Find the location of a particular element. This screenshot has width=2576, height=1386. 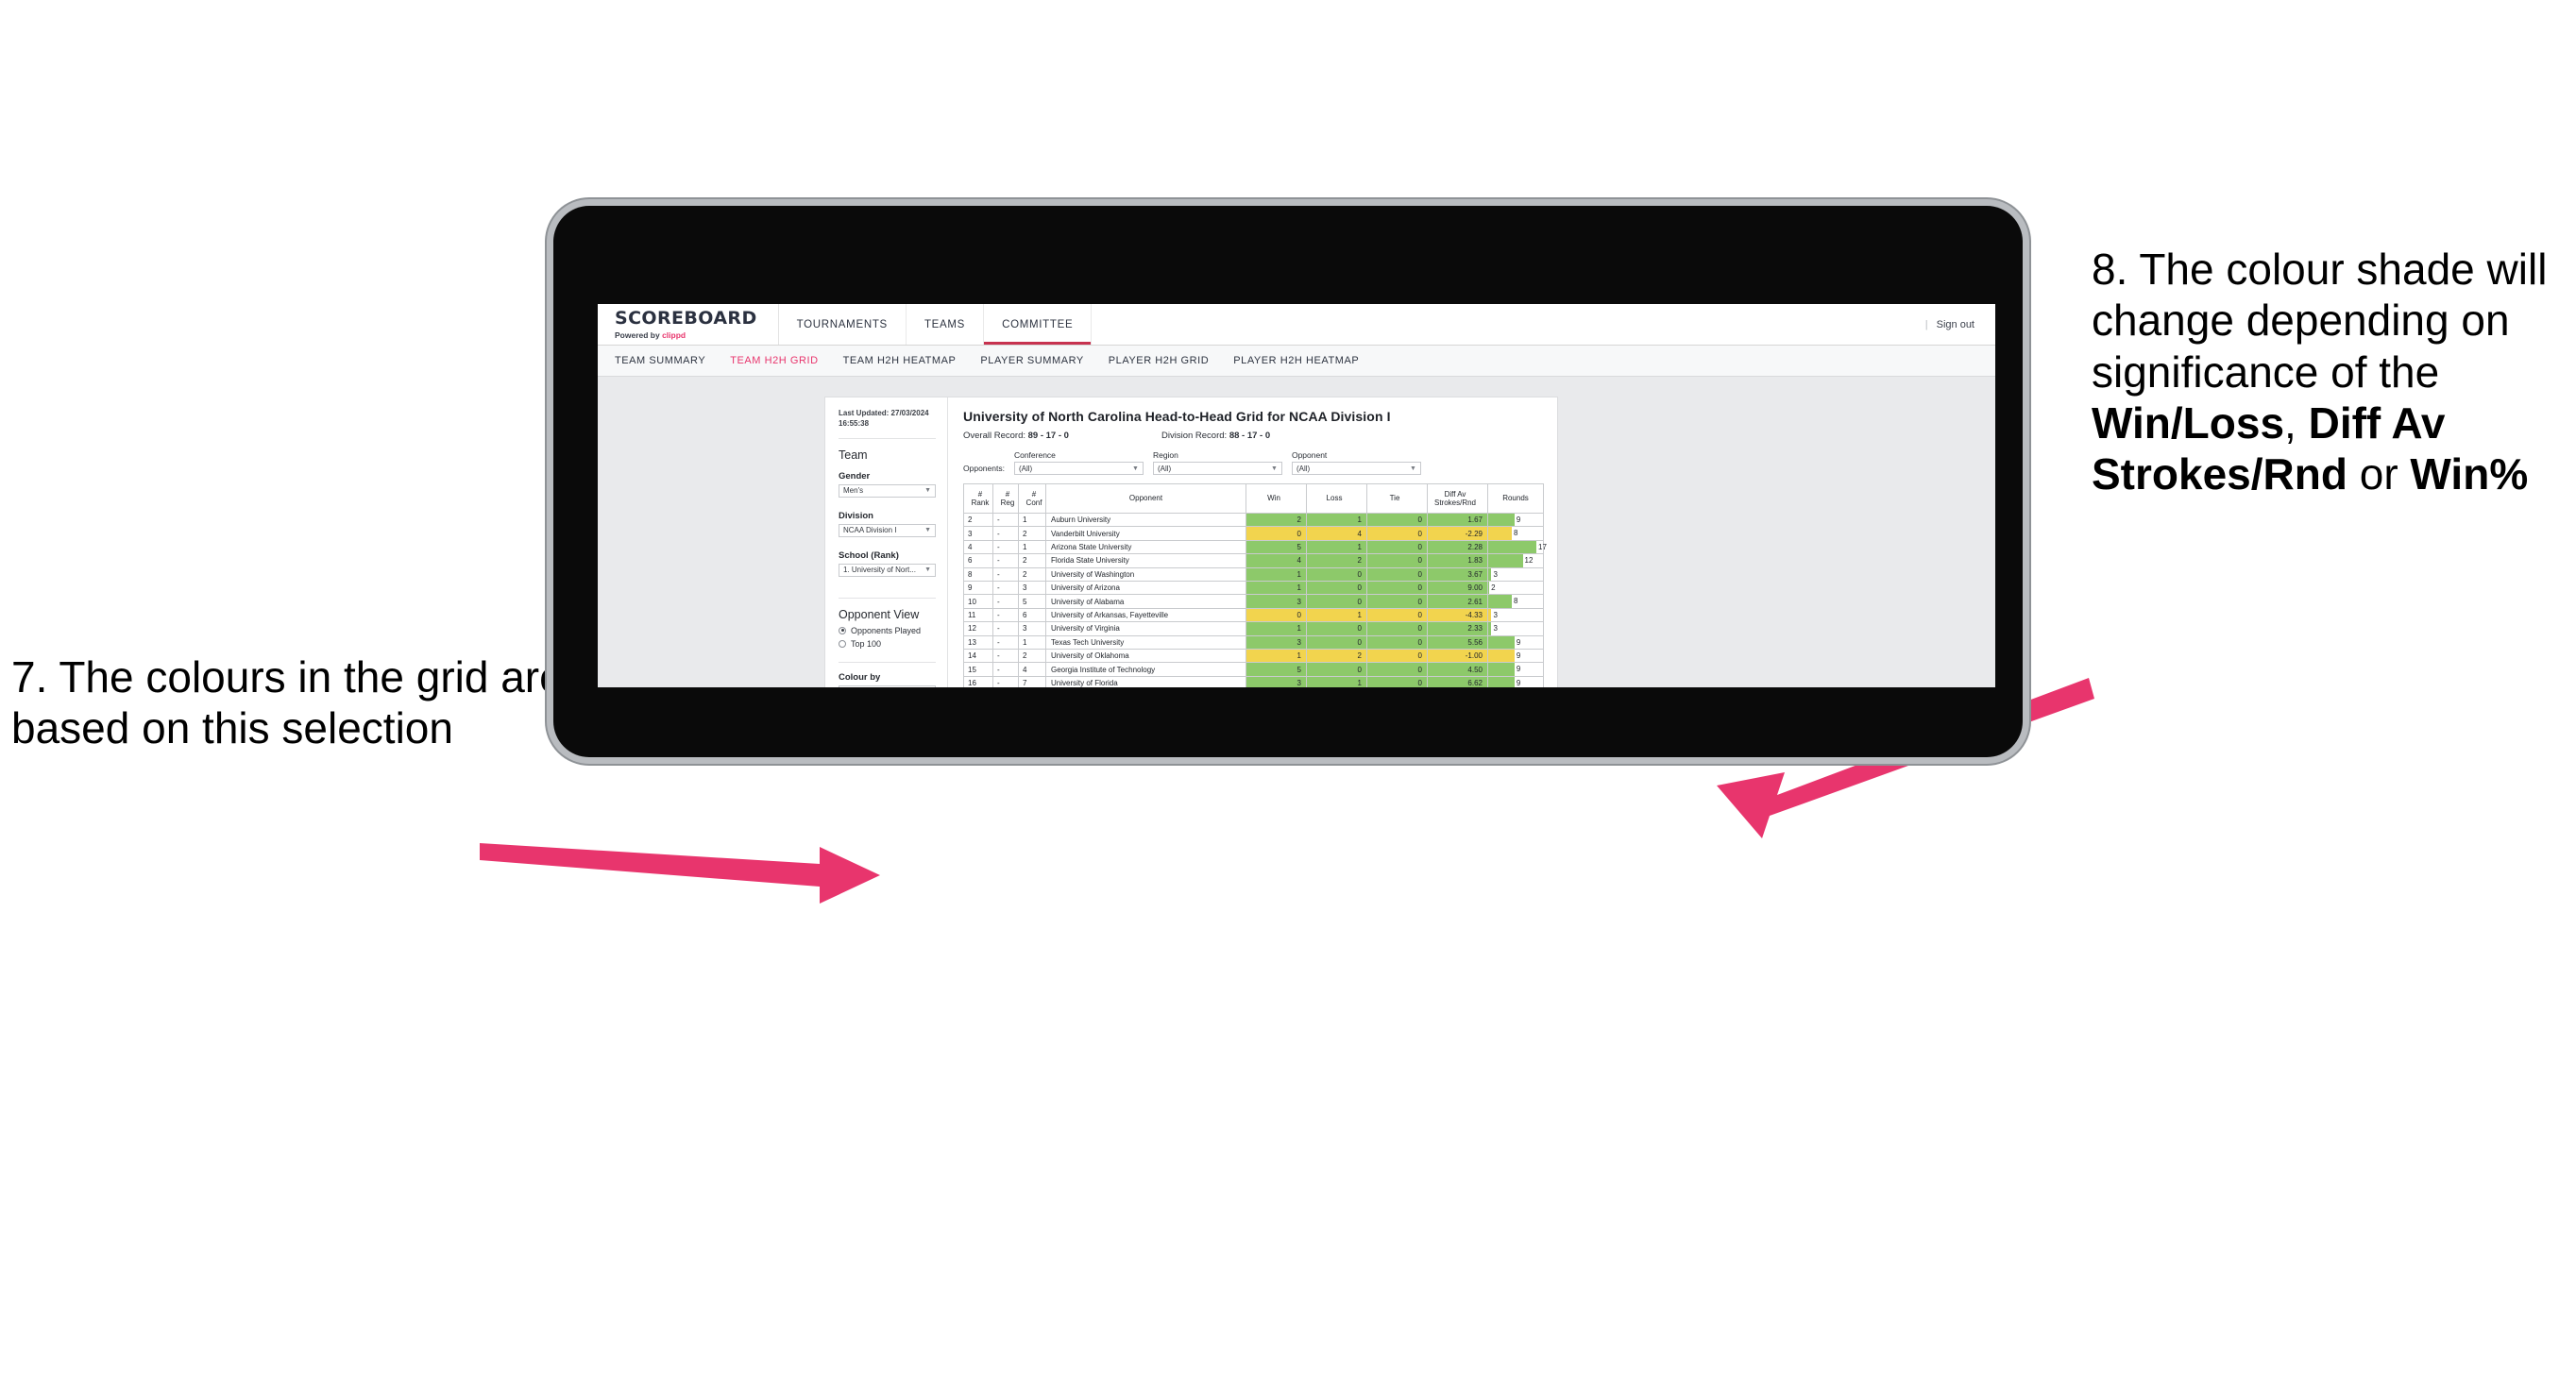

cell-opponent: University of Oklahoma is located at coordinates (1145, 656).